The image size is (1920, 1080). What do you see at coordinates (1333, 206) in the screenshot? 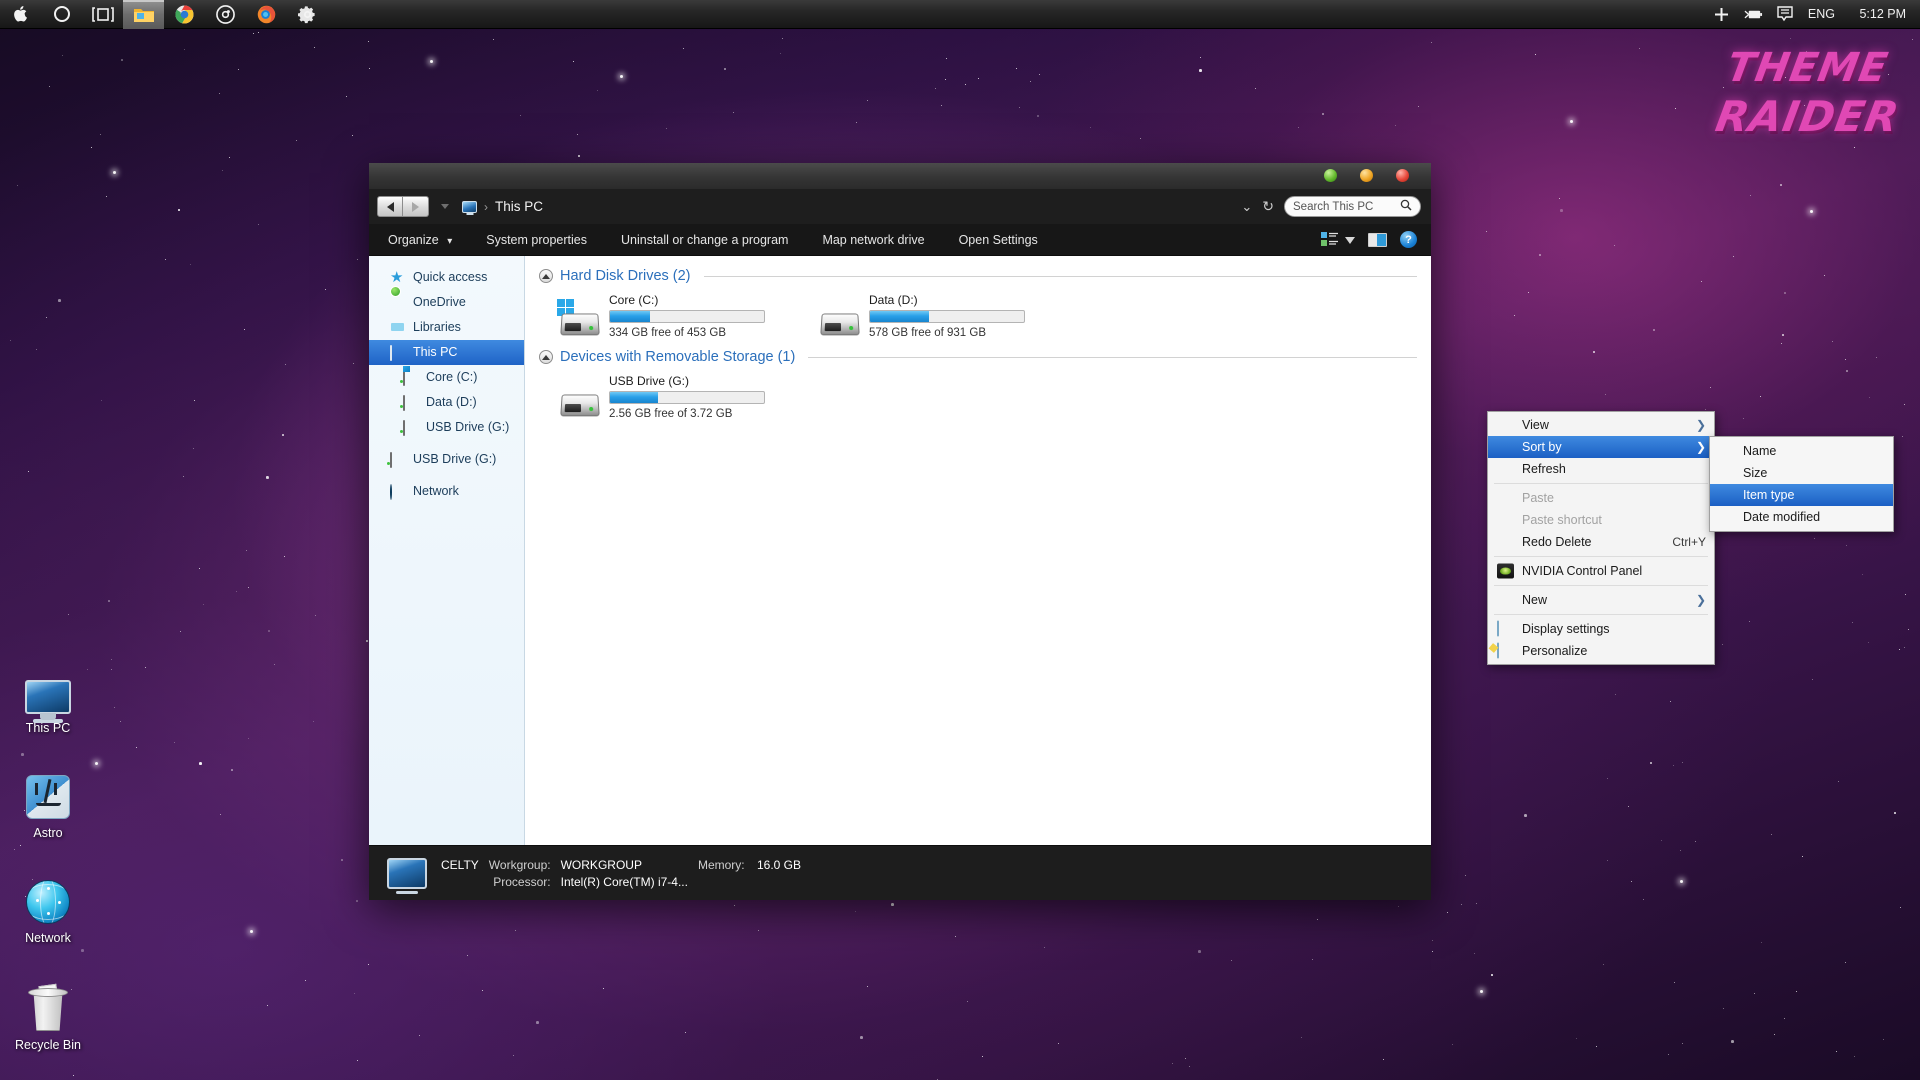
I see `search-placeholder: Search This PC` at bounding box center [1333, 206].